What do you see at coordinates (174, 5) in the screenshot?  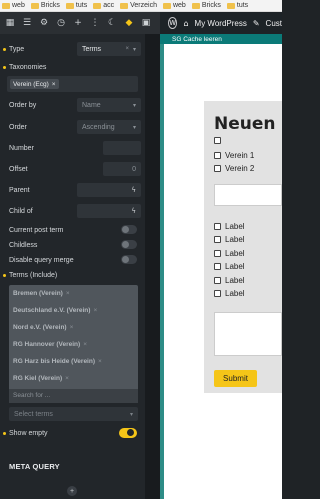 I see `bookmark-web-2: web` at bounding box center [174, 5].